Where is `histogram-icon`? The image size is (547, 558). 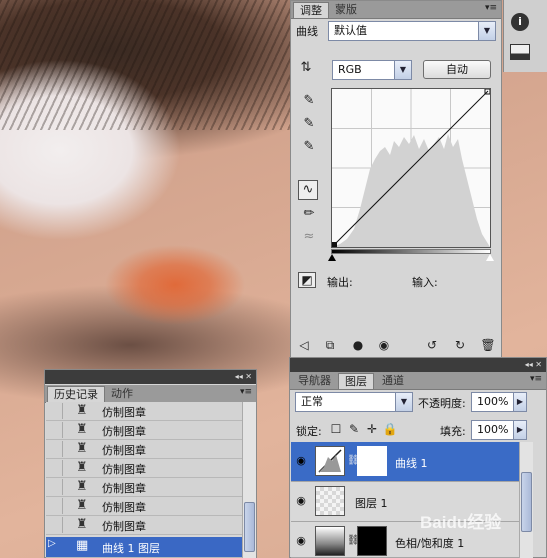 histogram-icon is located at coordinates (520, 52).